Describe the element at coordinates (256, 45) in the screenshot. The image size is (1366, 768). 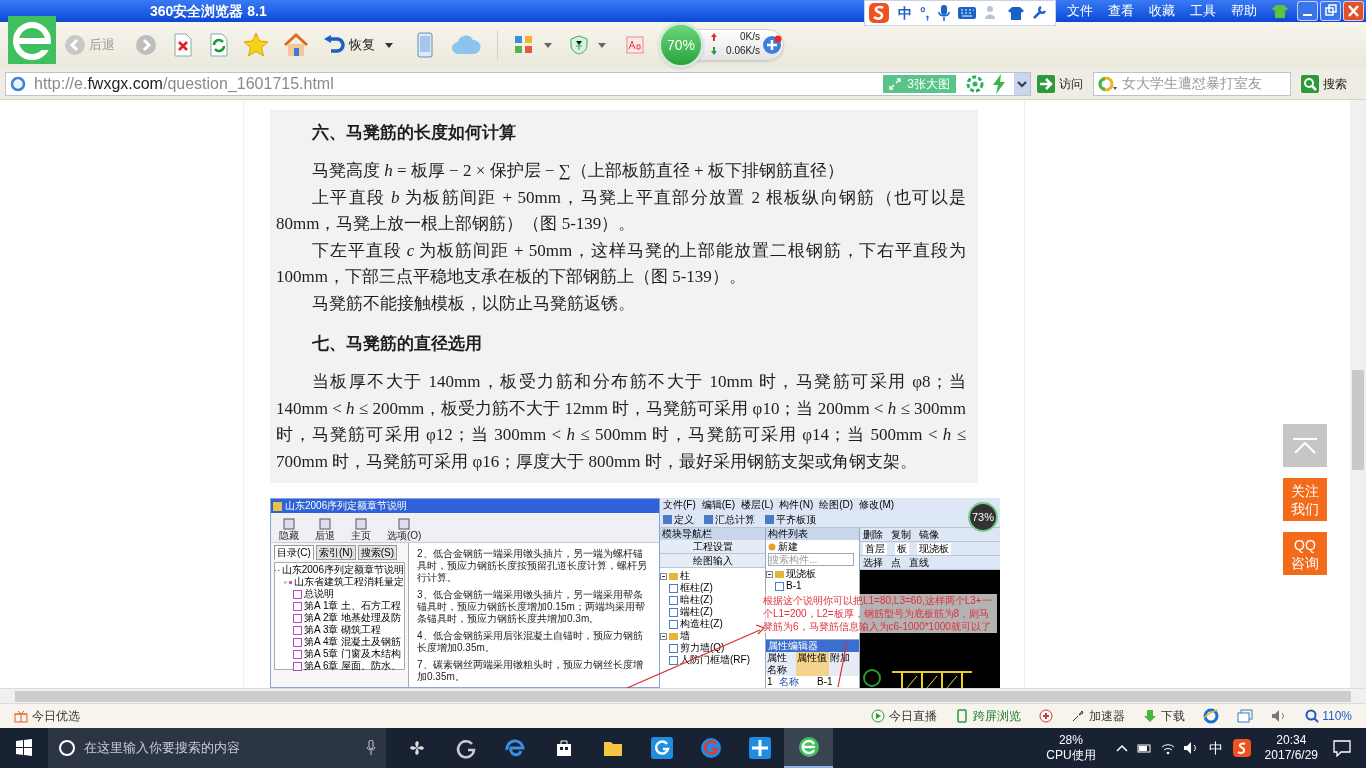
I see `star-icon` at that location.